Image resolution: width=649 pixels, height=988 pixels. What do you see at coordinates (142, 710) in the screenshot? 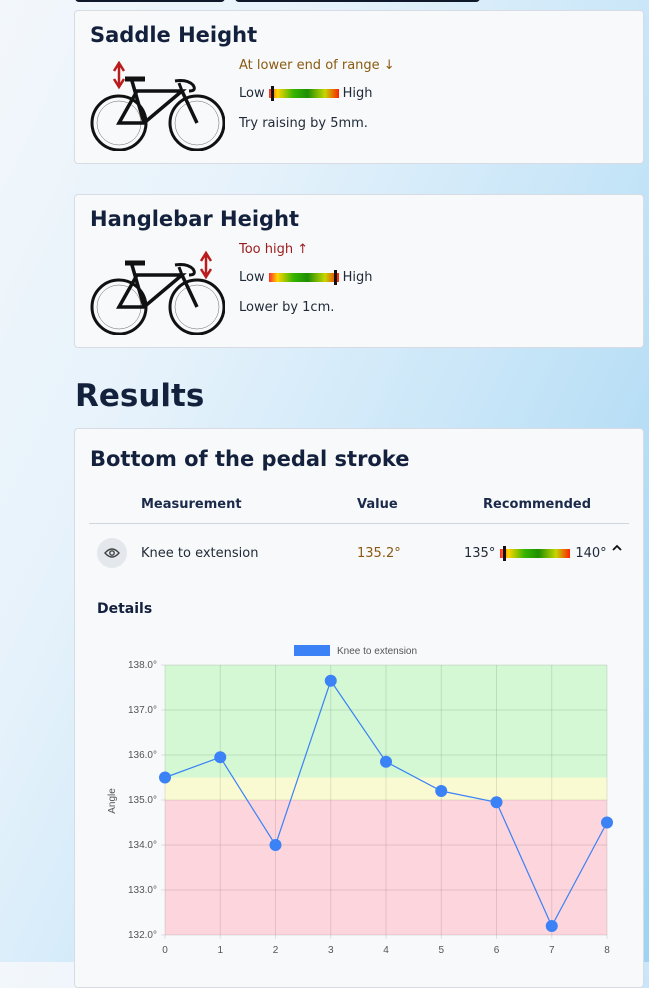
I see `y-tick-label: 137.0°` at bounding box center [142, 710].